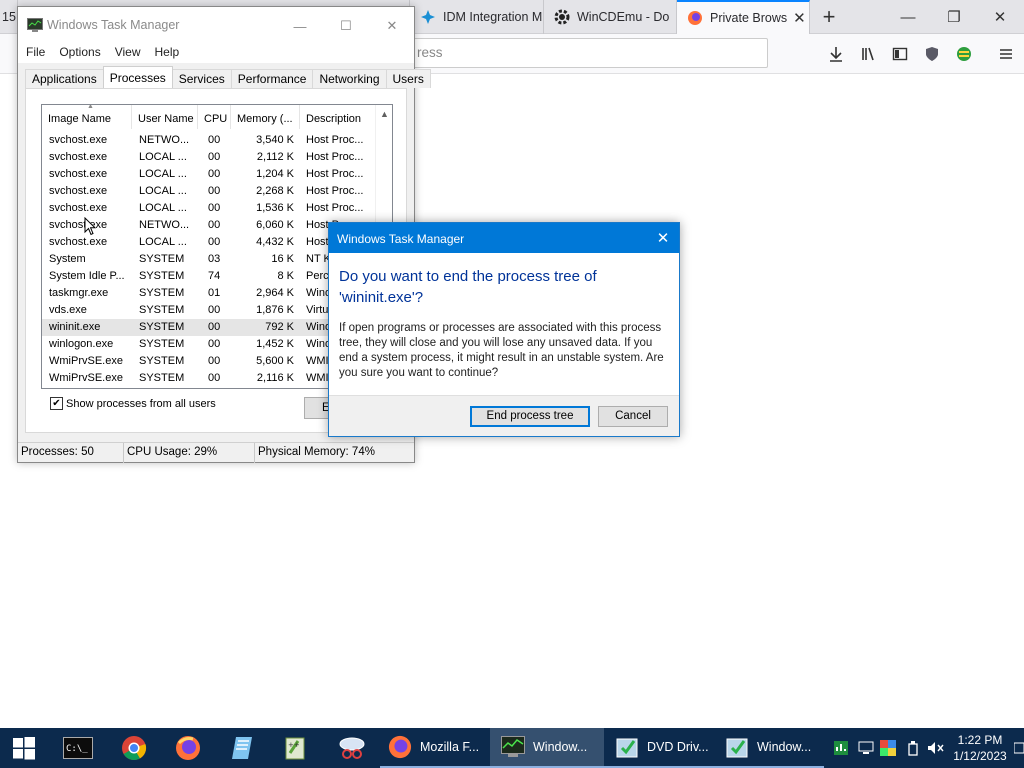  What do you see at coordinates (589, 53) in the screenshot?
I see `url-bar: ress` at bounding box center [589, 53].